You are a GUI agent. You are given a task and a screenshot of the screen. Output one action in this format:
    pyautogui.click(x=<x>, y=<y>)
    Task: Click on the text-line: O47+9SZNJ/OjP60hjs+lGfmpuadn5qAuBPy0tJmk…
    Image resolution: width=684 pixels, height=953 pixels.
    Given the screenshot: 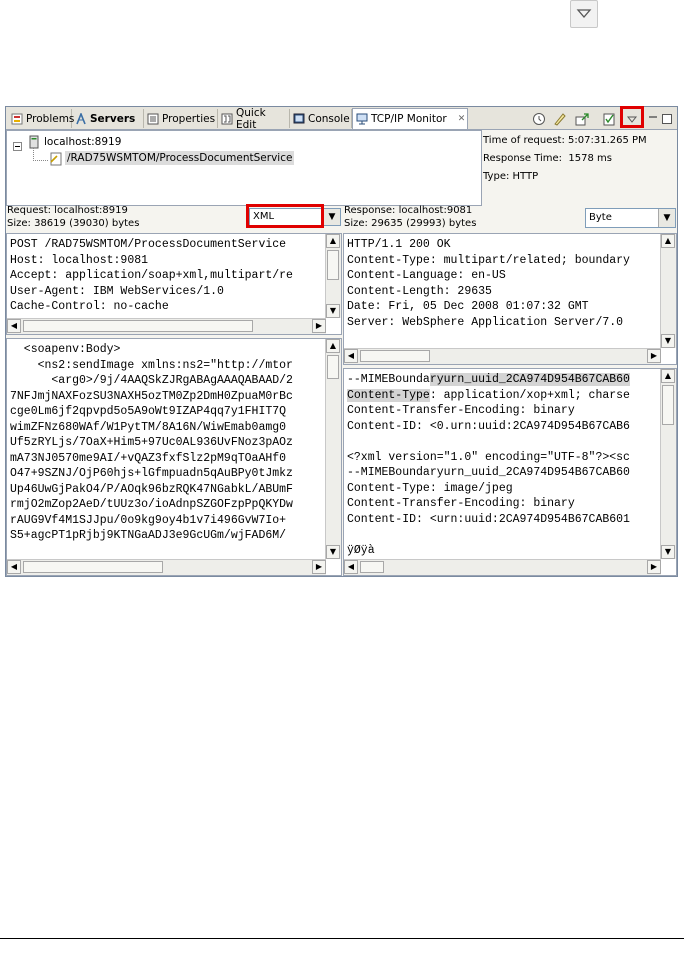 What is the action you would take?
    pyautogui.click(x=151, y=473)
    